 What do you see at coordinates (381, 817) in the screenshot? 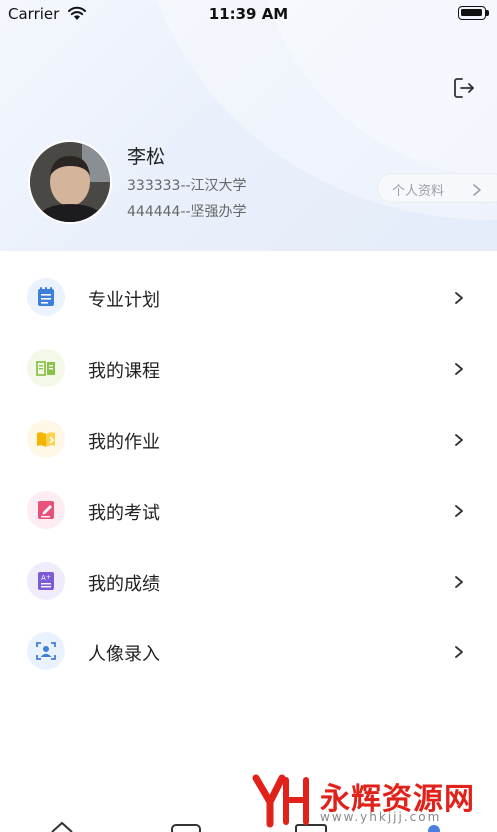
I see `watermark-url: www.yhkjjj.com` at bounding box center [381, 817].